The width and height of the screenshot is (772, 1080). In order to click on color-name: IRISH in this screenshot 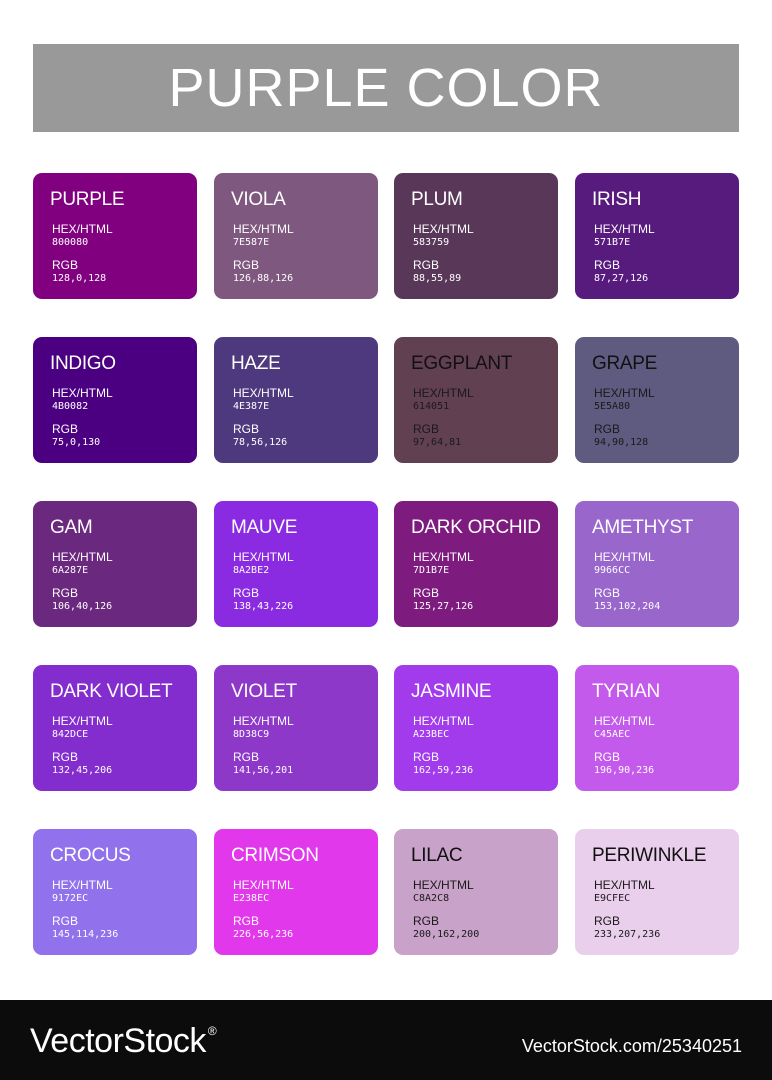, I will do `click(617, 199)`.